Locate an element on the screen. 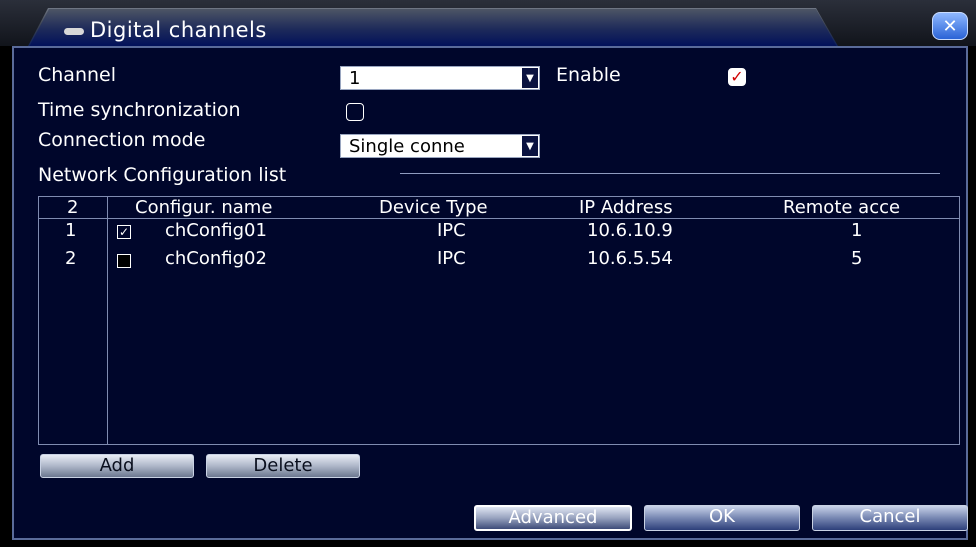 The height and width of the screenshot is (547, 976). row-remote-access: 5 is located at coordinates (857, 258).